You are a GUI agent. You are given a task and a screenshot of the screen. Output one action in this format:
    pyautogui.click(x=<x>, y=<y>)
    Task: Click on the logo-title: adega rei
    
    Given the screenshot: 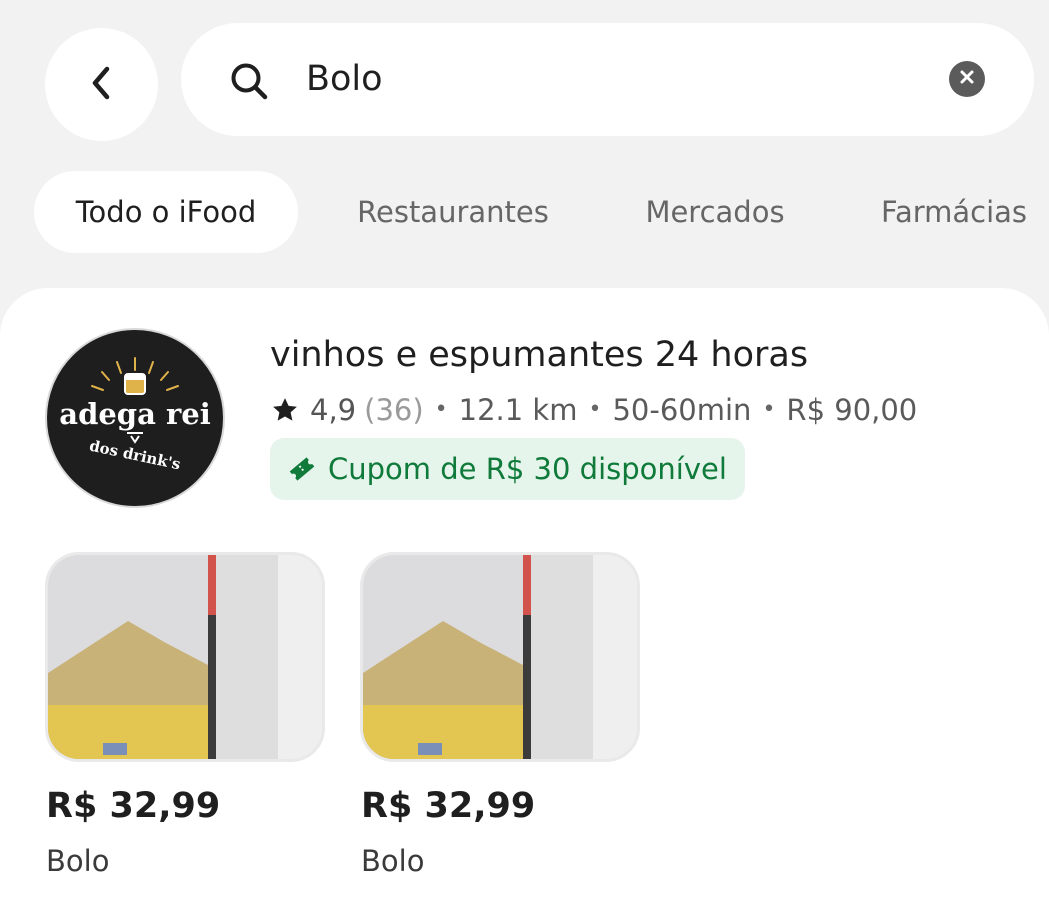 What is the action you would take?
    pyautogui.click(x=134, y=414)
    